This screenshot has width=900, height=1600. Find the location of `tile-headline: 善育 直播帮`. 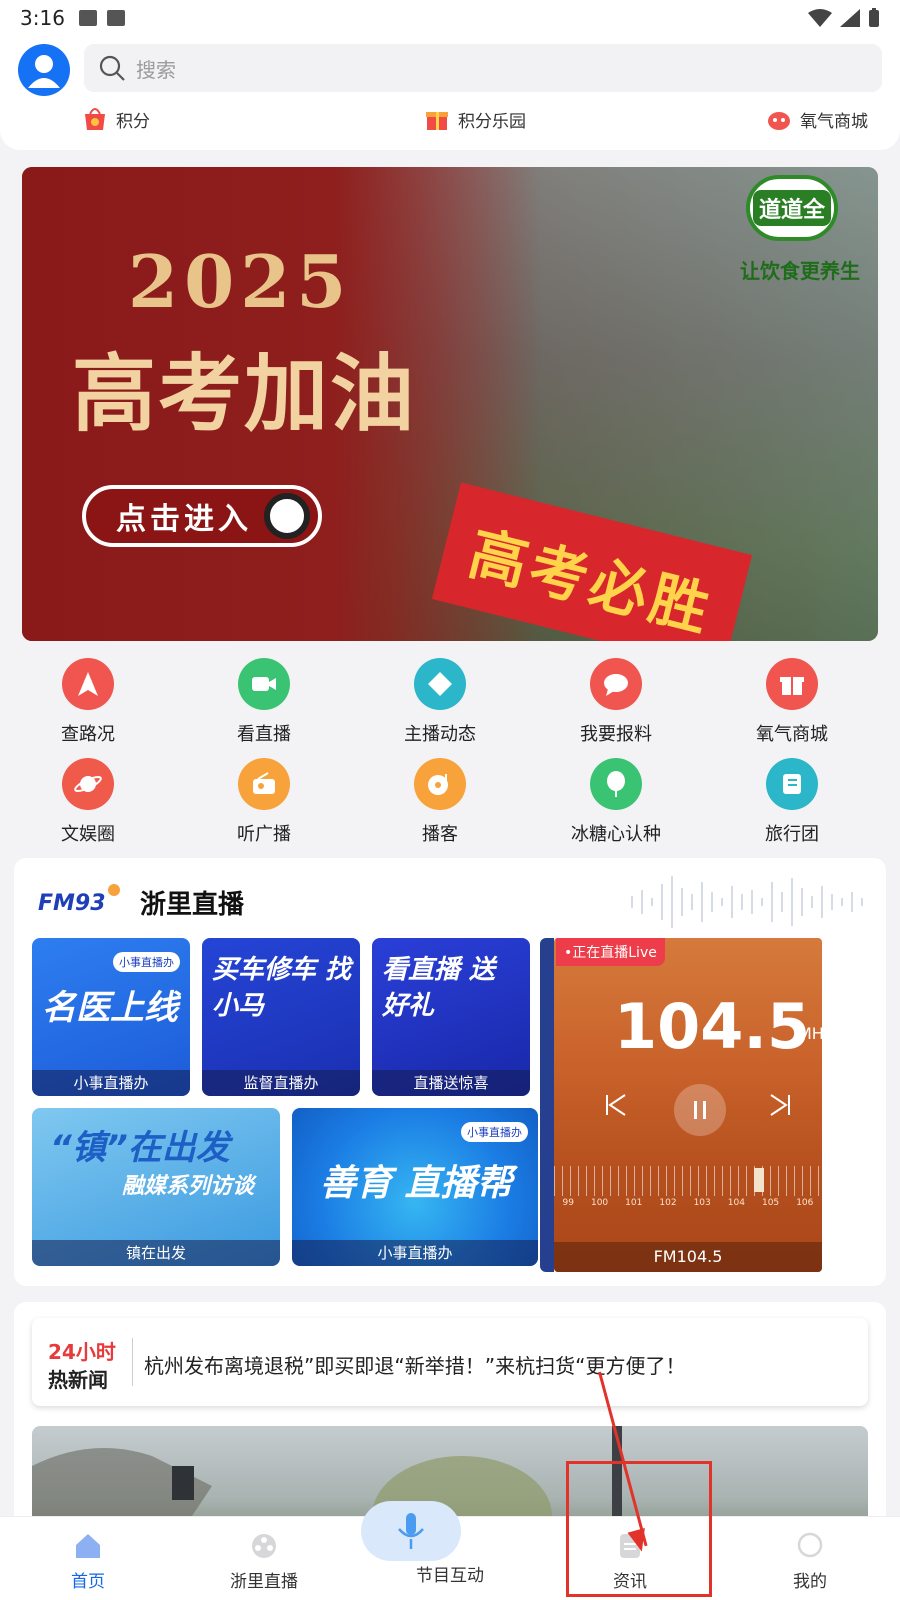

tile-headline: 善育 直播帮 is located at coordinates (416, 1183).